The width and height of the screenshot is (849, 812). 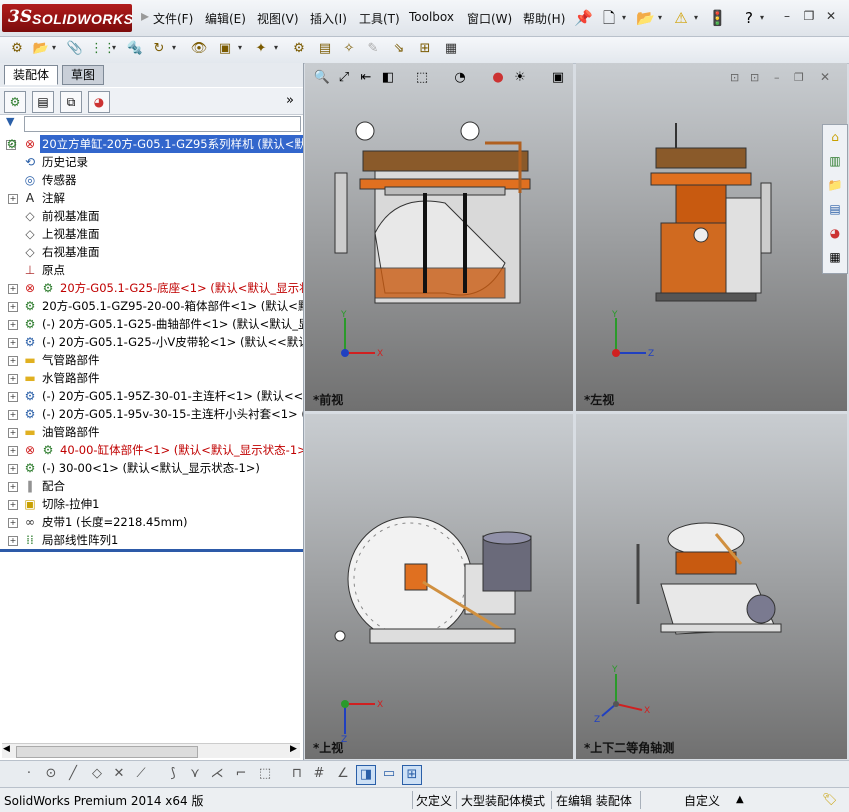 What do you see at coordinates (15, 102) in the screenshot?
I see `feature-manager-icon: ⚙` at bounding box center [15, 102].